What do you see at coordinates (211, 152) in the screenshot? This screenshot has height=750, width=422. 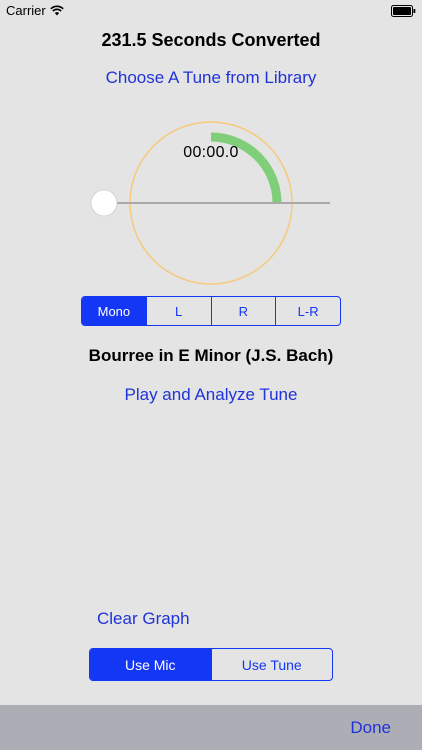 I see `elapsed-time: 00:00.0` at bounding box center [211, 152].